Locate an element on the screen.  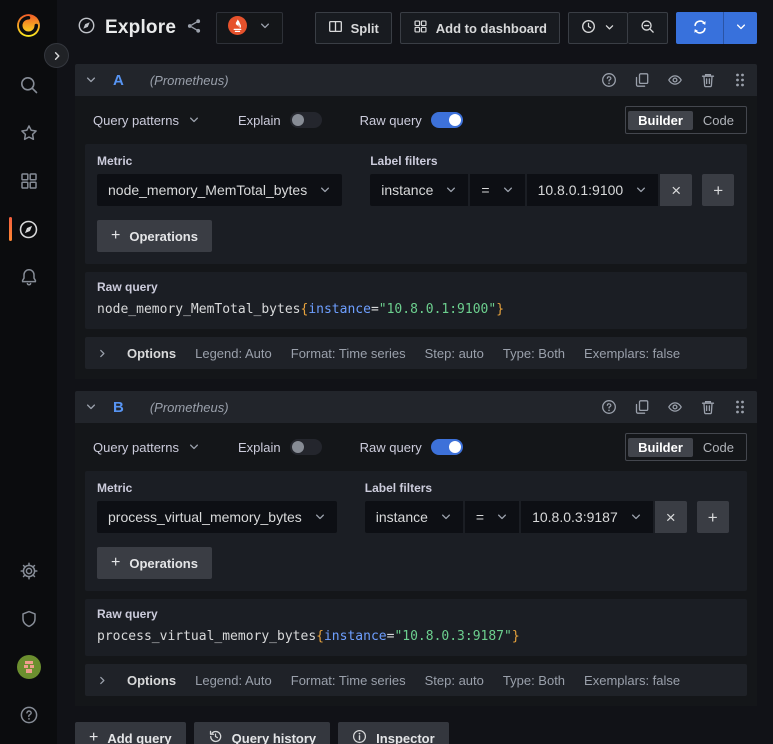
query-header-actions is located at coordinates (674, 407).